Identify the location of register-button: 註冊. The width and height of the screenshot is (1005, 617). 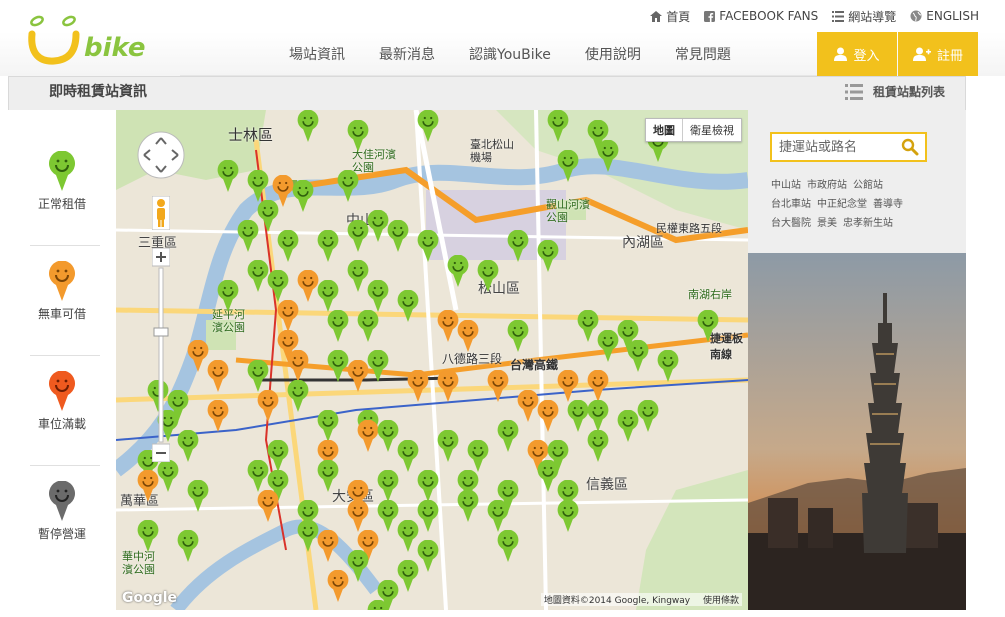
(938, 54).